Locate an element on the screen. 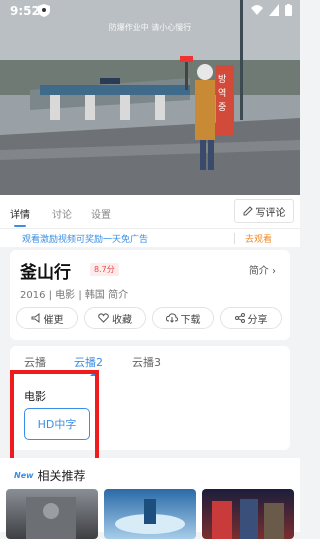  watch-ad-link: 去观看 is located at coordinates (258, 238).